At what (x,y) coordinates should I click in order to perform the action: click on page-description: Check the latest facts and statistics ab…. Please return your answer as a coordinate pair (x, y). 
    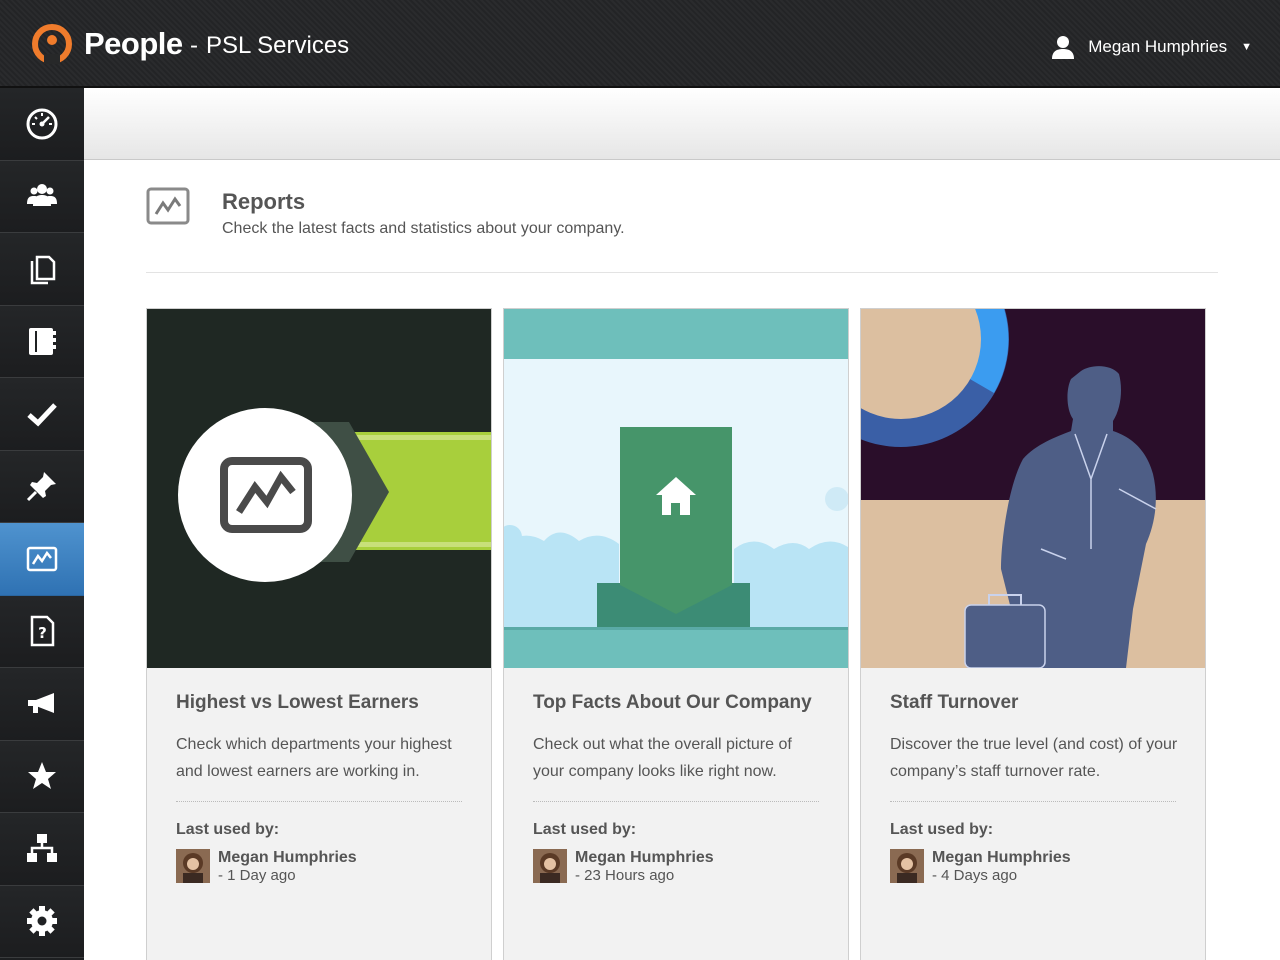
    Looking at the image, I should click on (423, 228).